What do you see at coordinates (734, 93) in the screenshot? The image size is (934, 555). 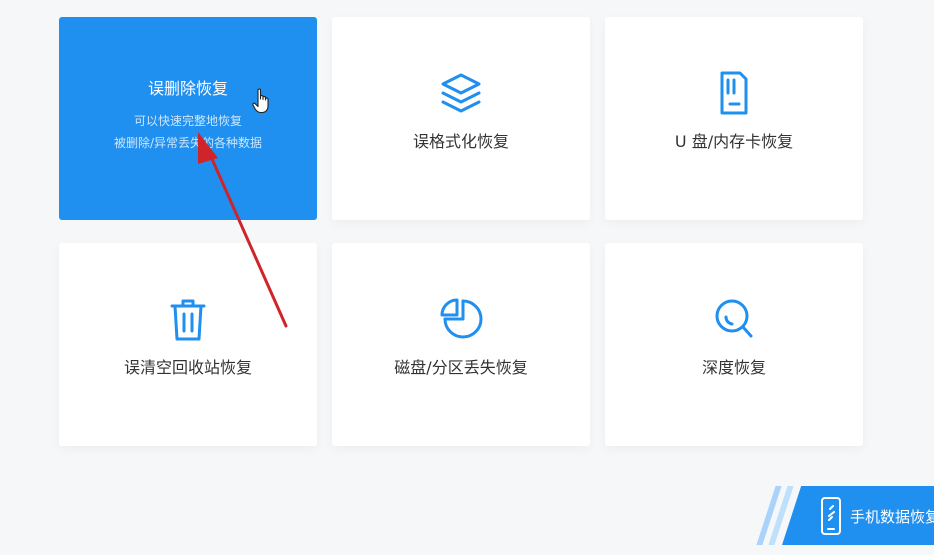 I see `sd-card-icon` at bounding box center [734, 93].